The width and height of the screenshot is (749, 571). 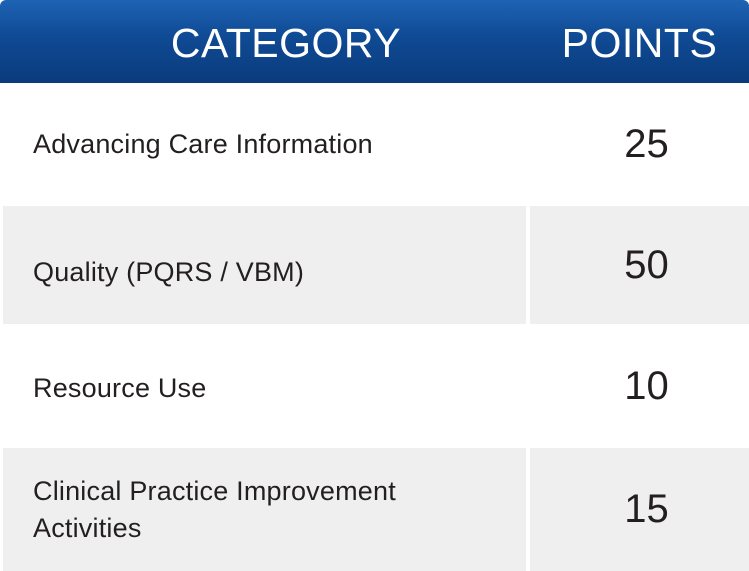 I want to click on category-cell: Advancing Care Information, so click(x=264, y=144).